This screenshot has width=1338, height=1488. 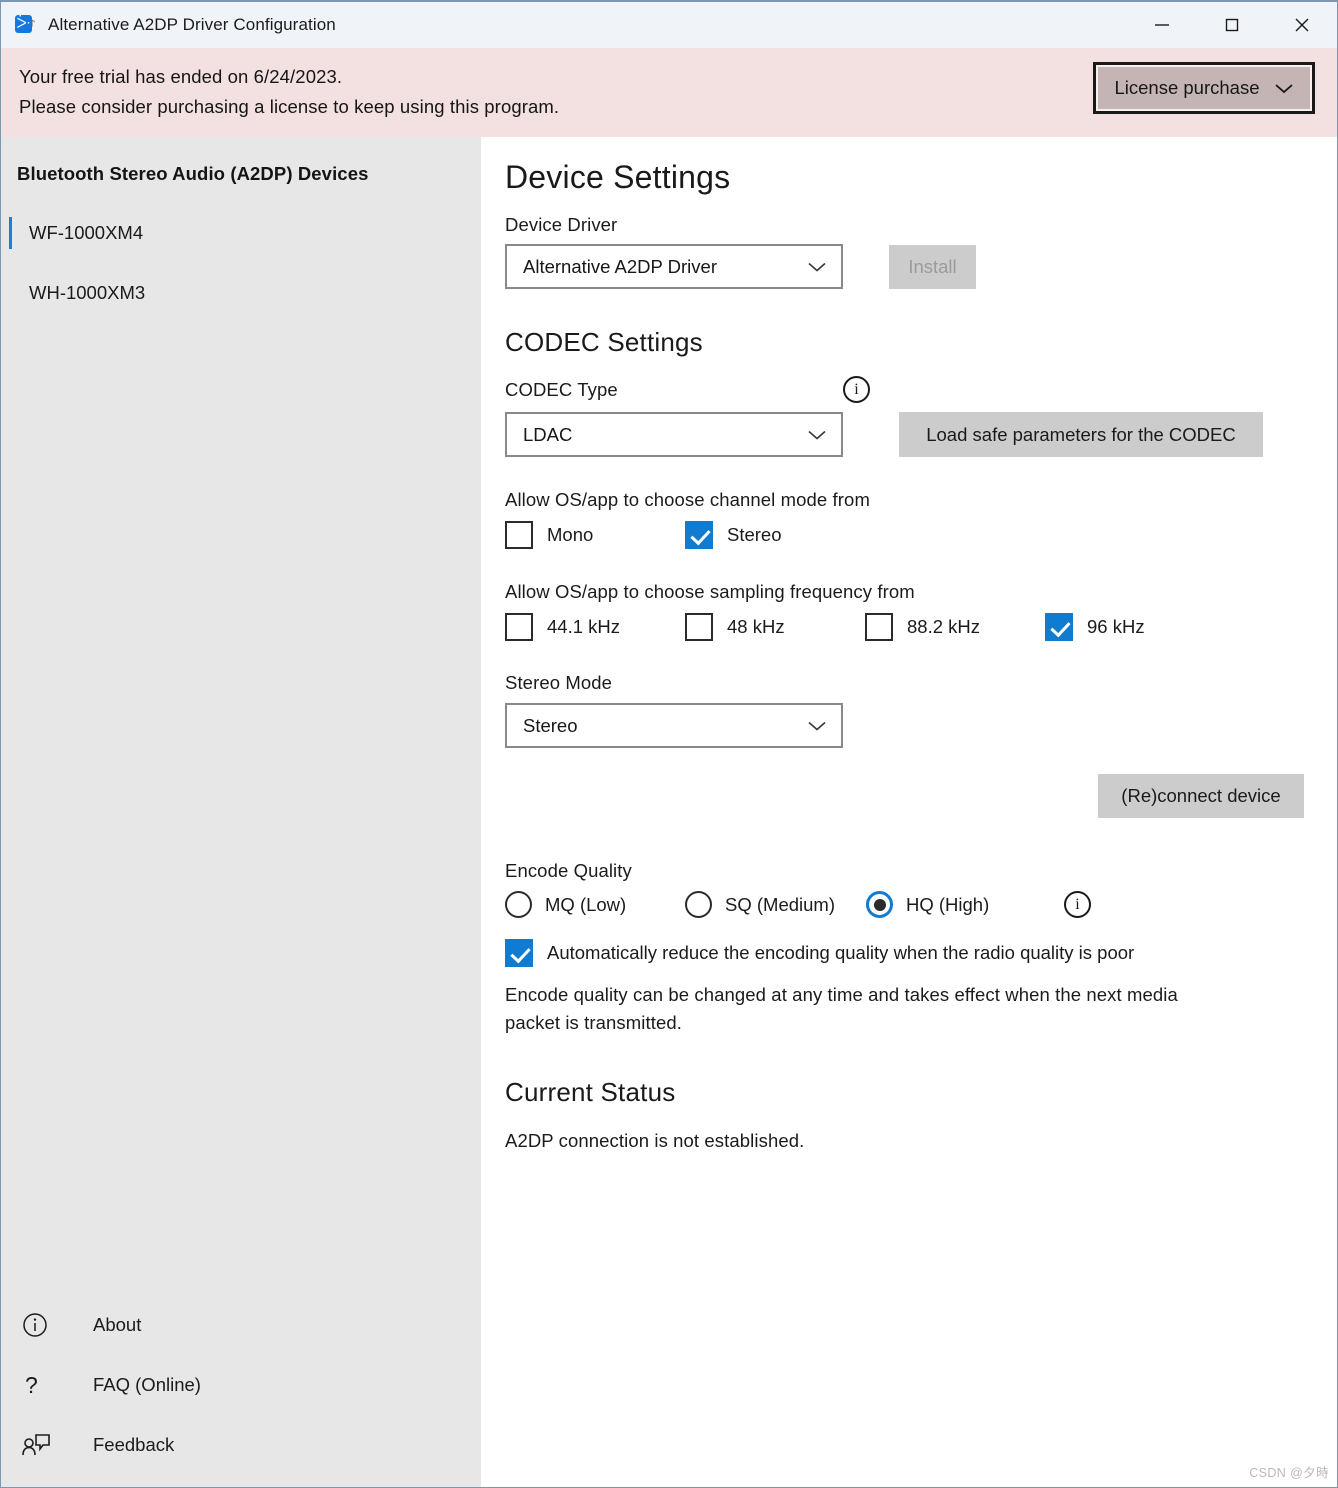 I want to click on codec-type-select: LDAC, so click(x=674, y=434).